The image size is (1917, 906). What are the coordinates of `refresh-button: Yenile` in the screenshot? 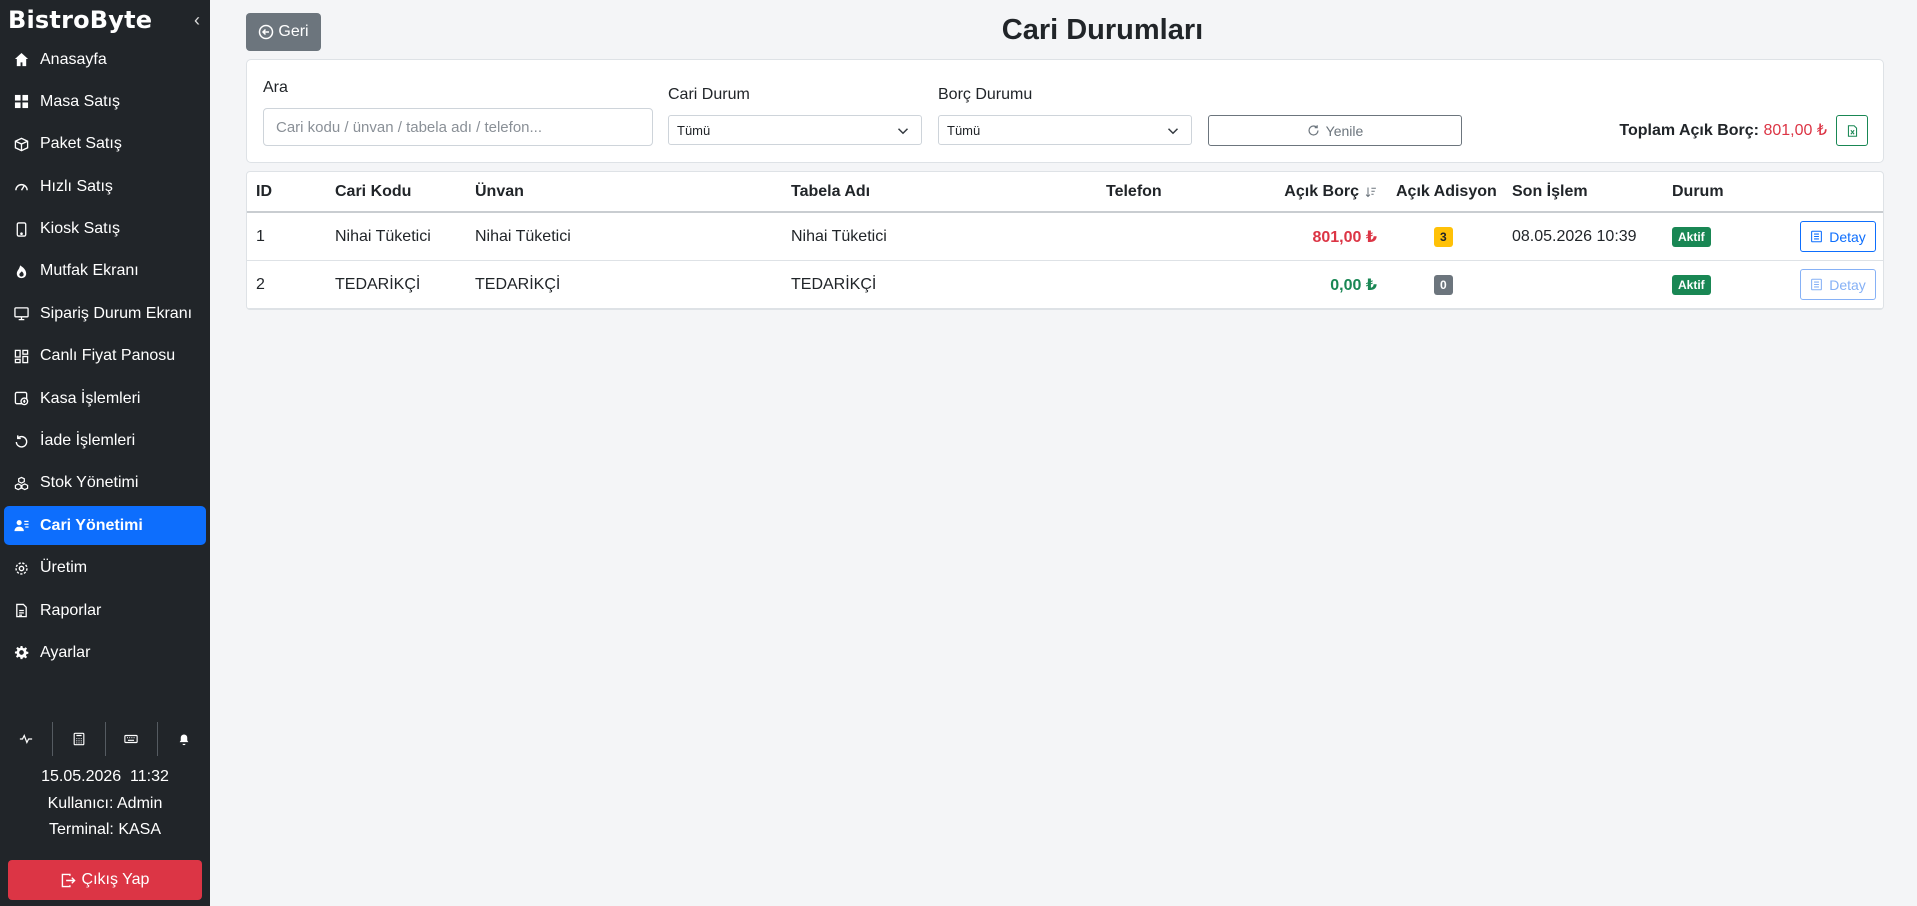 It's located at (1335, 130).